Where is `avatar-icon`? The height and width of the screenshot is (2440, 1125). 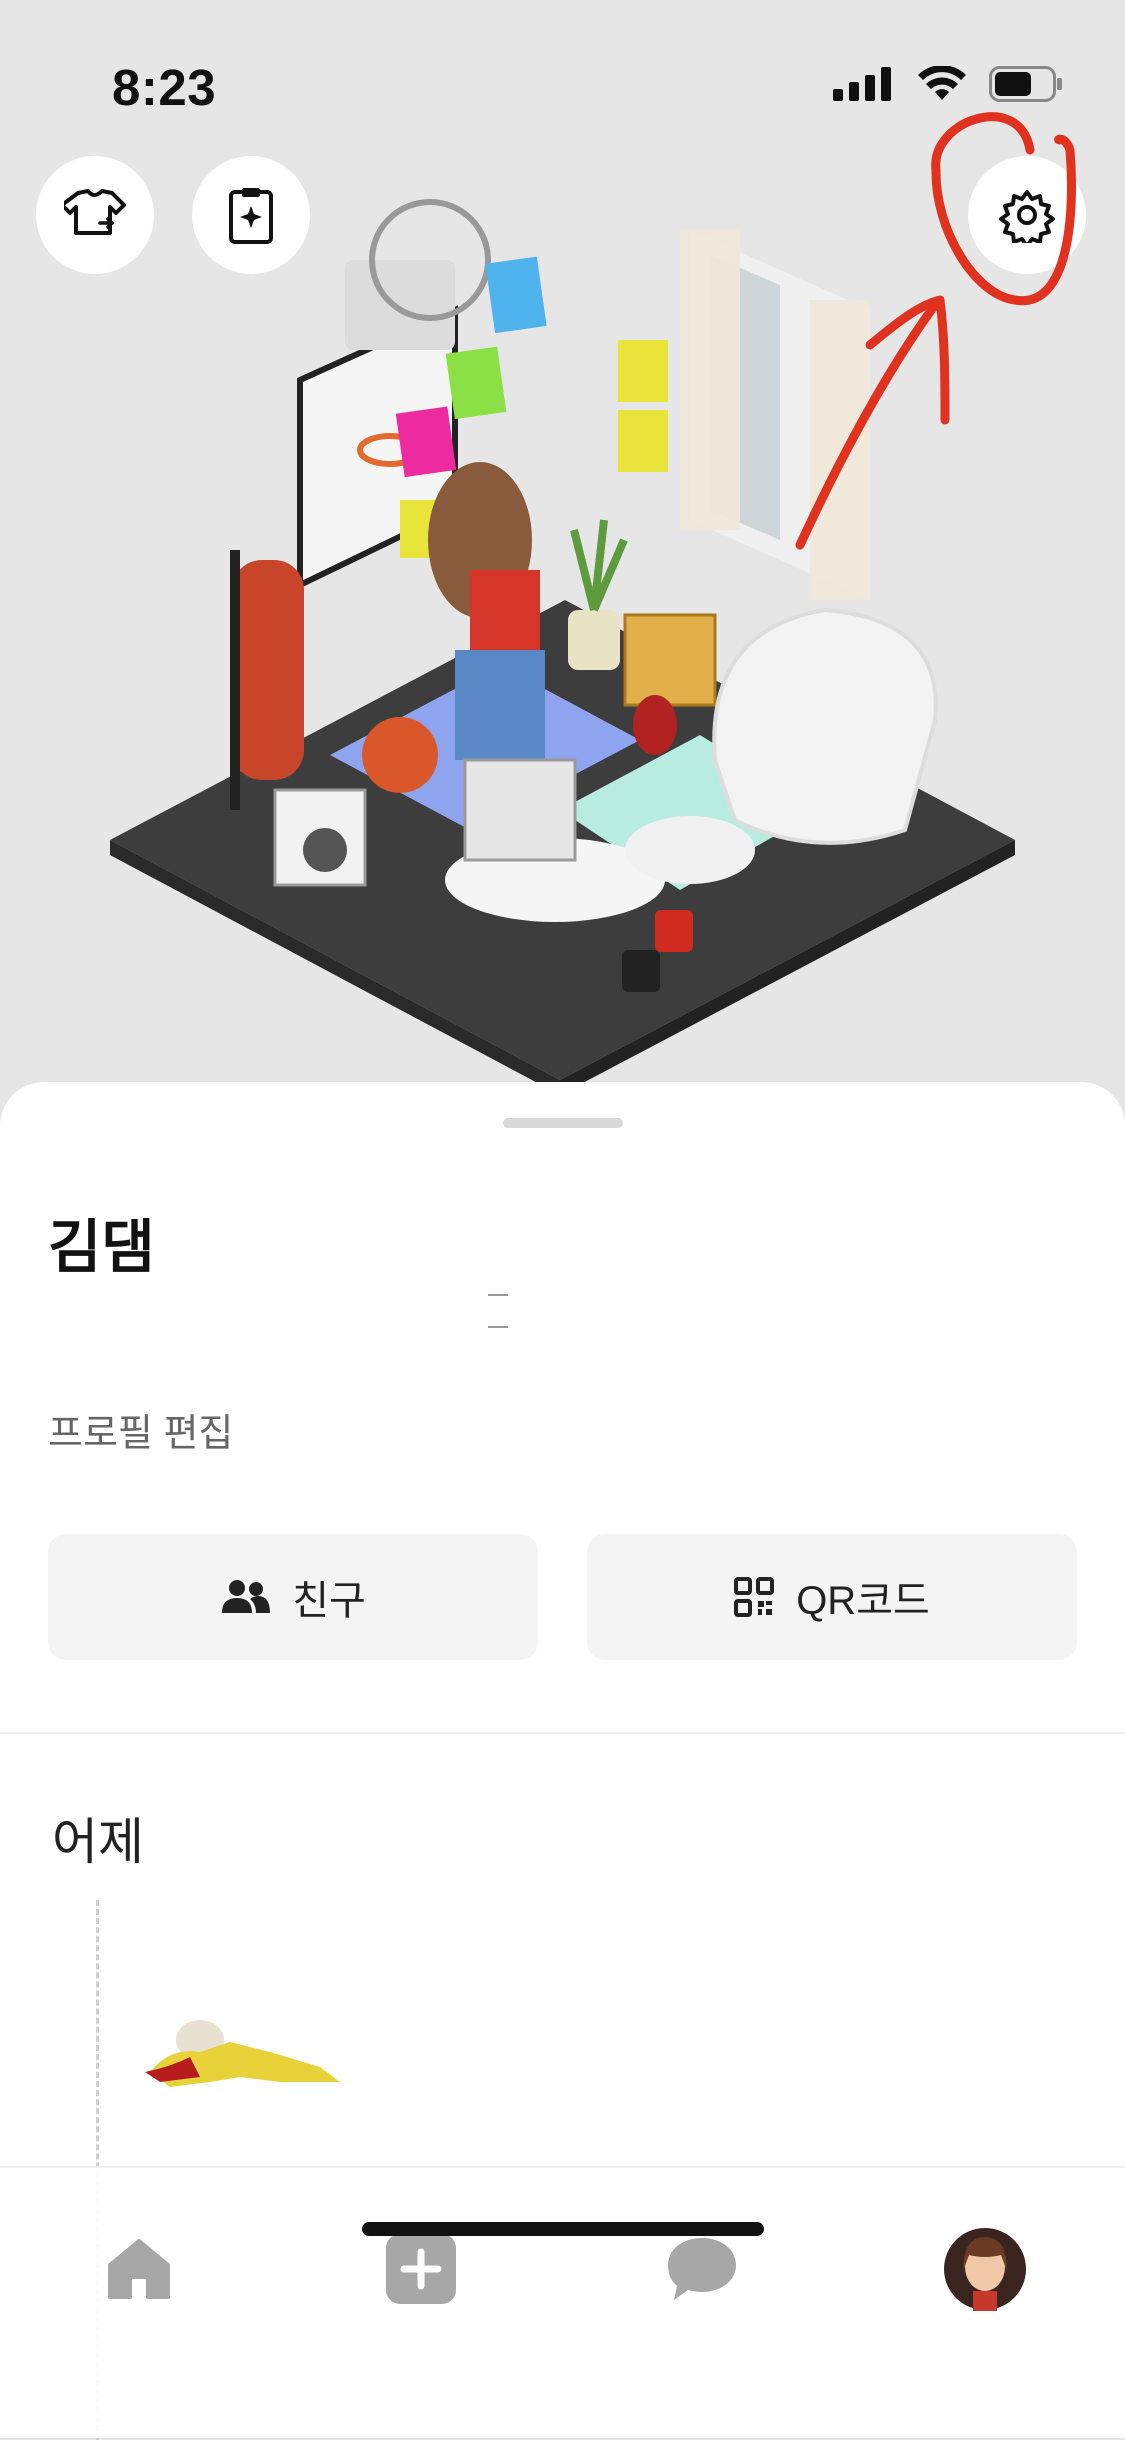 avatar-icon is located at coordinates (985, 2269).